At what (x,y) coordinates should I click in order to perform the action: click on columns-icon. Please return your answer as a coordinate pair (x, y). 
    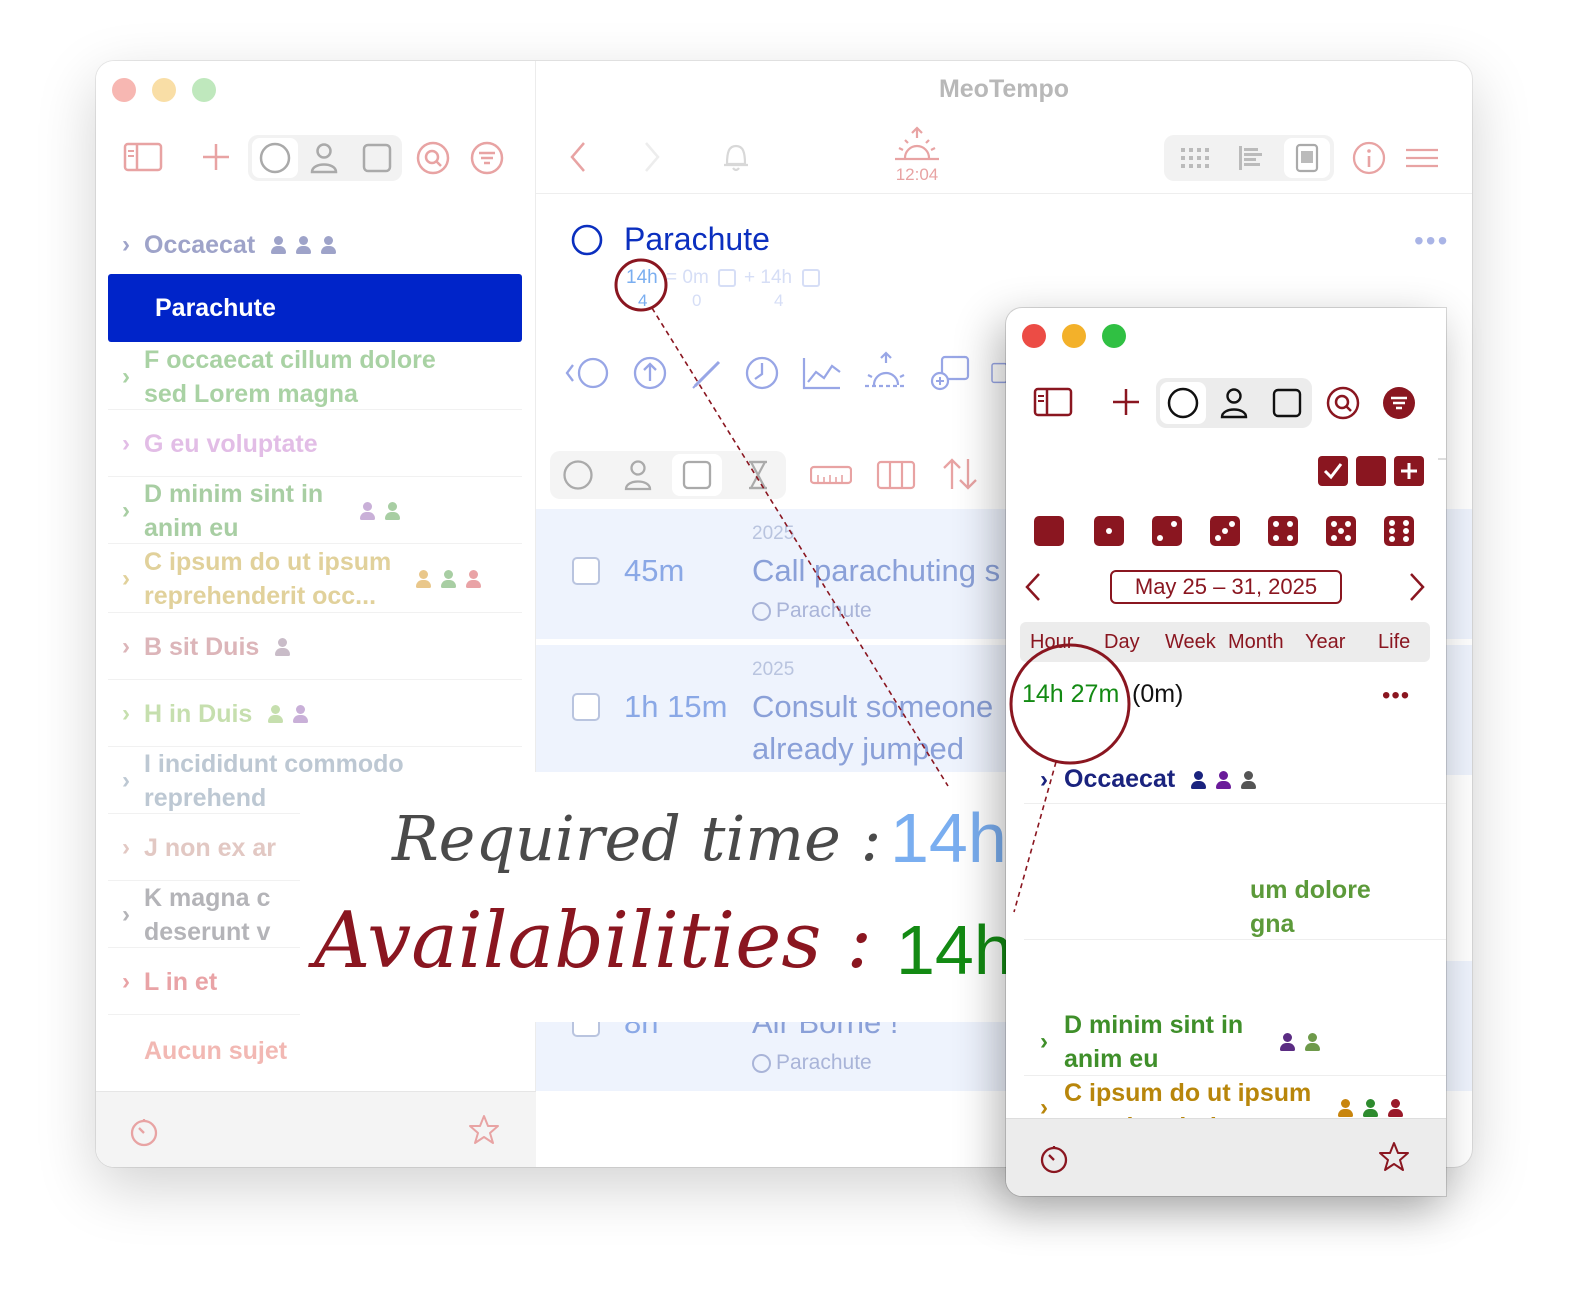
    Looking at the image, I should click on (896, 475).